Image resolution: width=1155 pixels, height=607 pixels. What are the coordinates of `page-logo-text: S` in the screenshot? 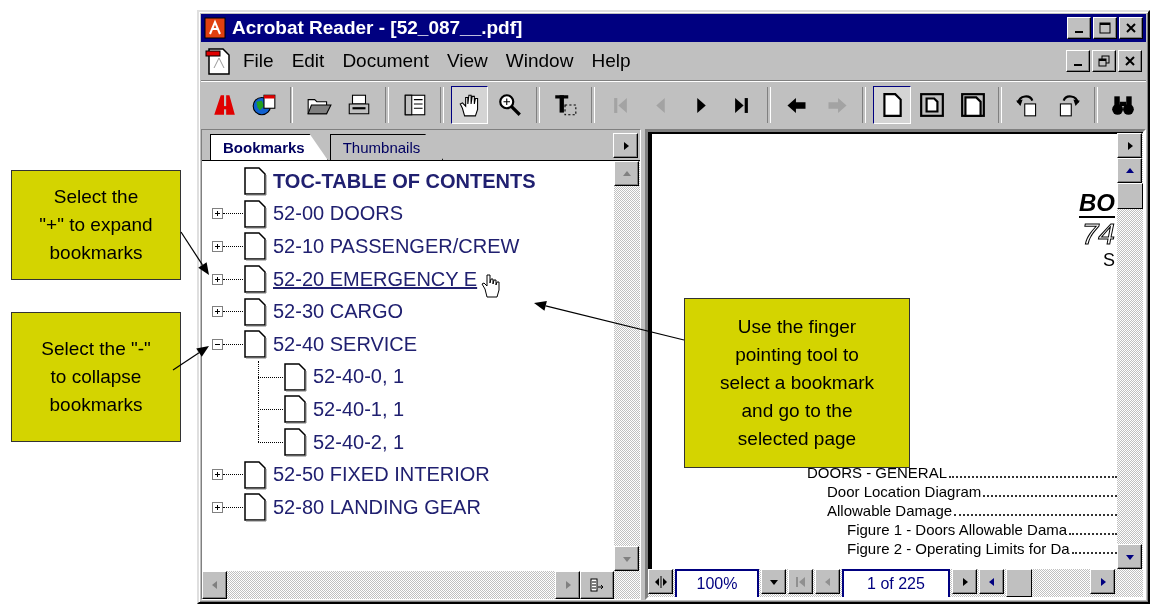 It's located at (1109, 260).